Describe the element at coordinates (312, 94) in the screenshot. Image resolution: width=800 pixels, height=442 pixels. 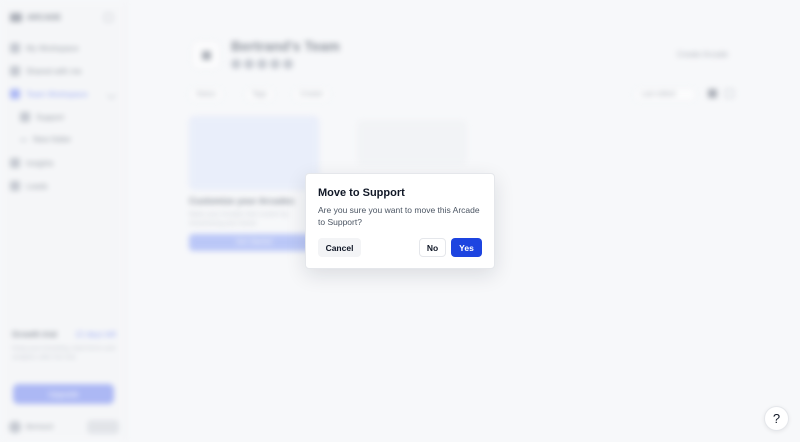
I see `filter-creator: Creator` at that location.